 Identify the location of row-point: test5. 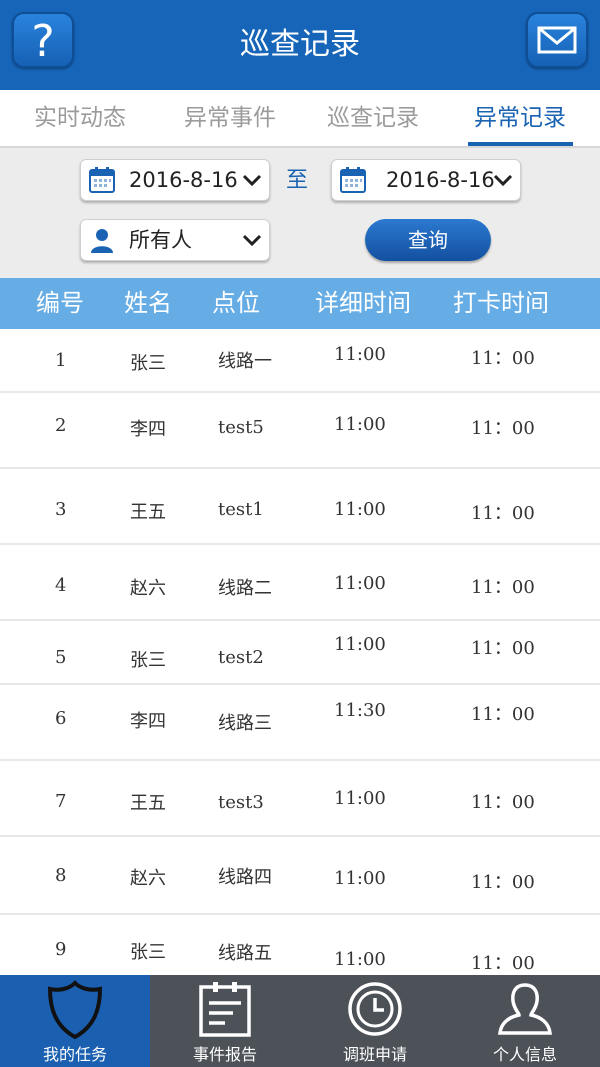
(241, 427).